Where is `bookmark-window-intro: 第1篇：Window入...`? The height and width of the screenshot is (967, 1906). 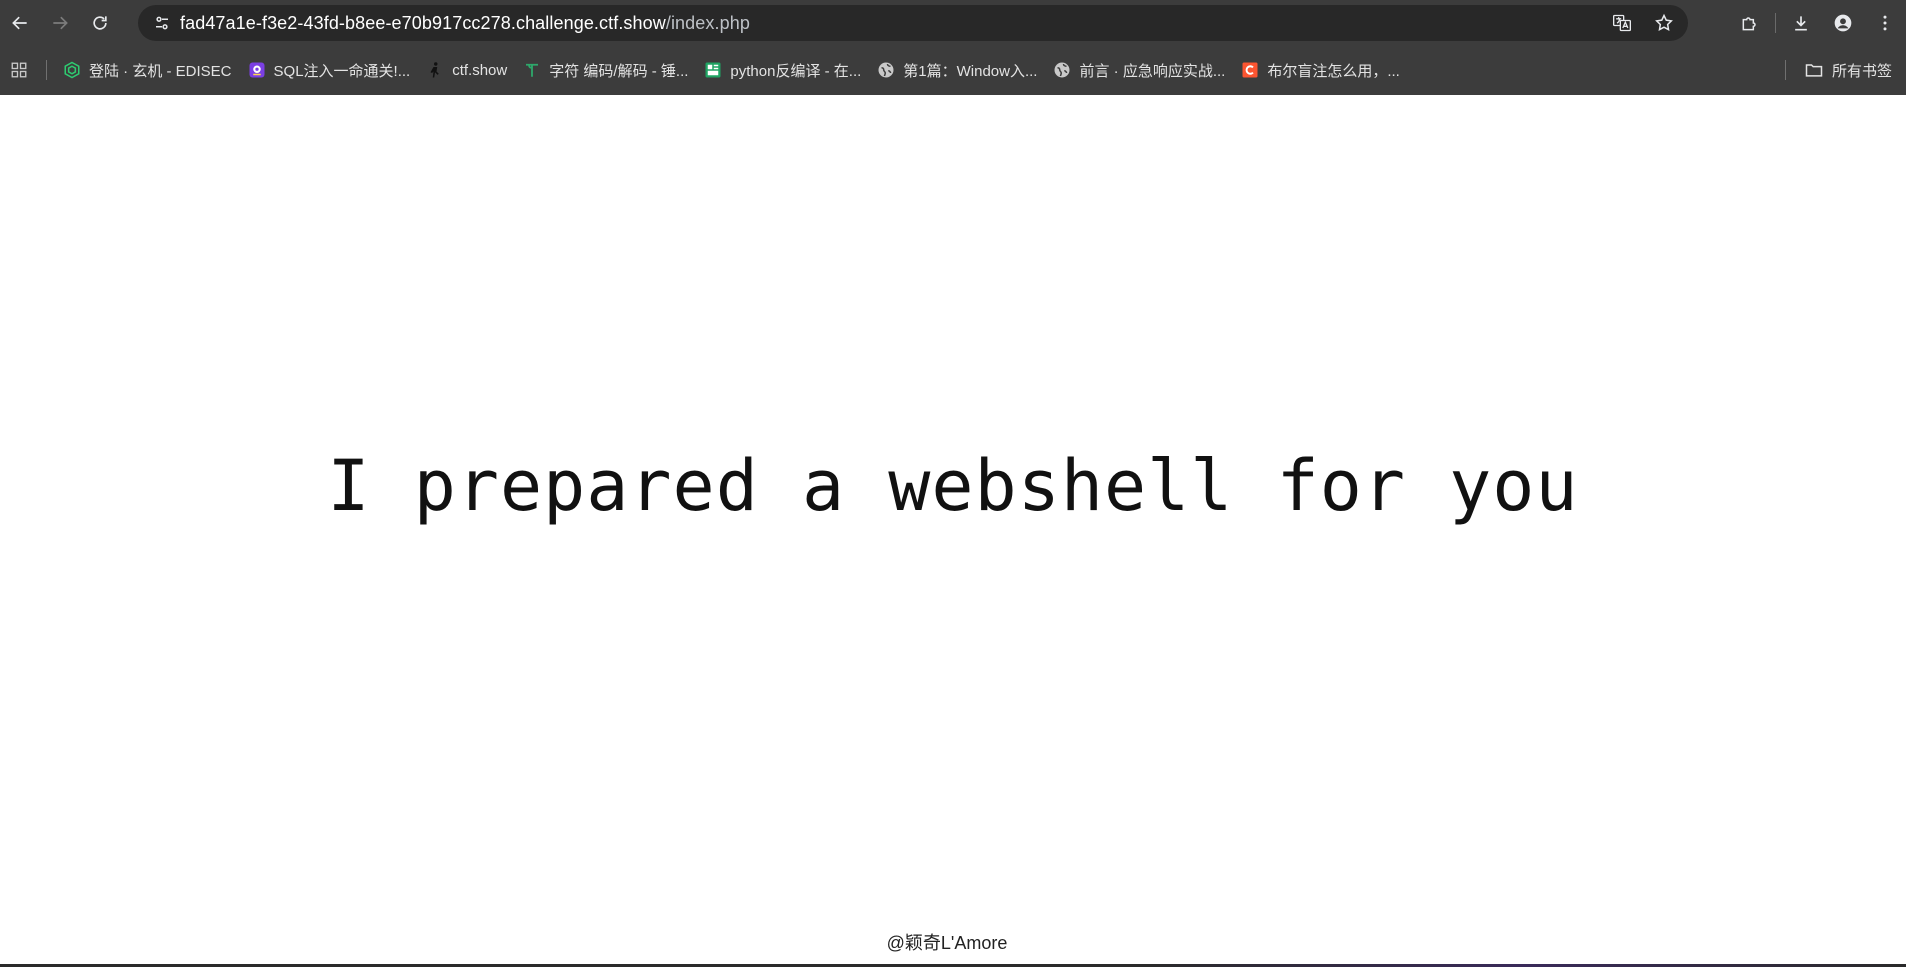
bookmark-window-intro: 第1篇：Window入... is located at coordinates (959, 70).